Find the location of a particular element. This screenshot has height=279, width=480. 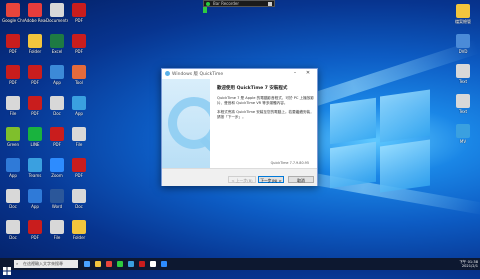

desktop-icon: LINE is located at coordinates (35, 137).